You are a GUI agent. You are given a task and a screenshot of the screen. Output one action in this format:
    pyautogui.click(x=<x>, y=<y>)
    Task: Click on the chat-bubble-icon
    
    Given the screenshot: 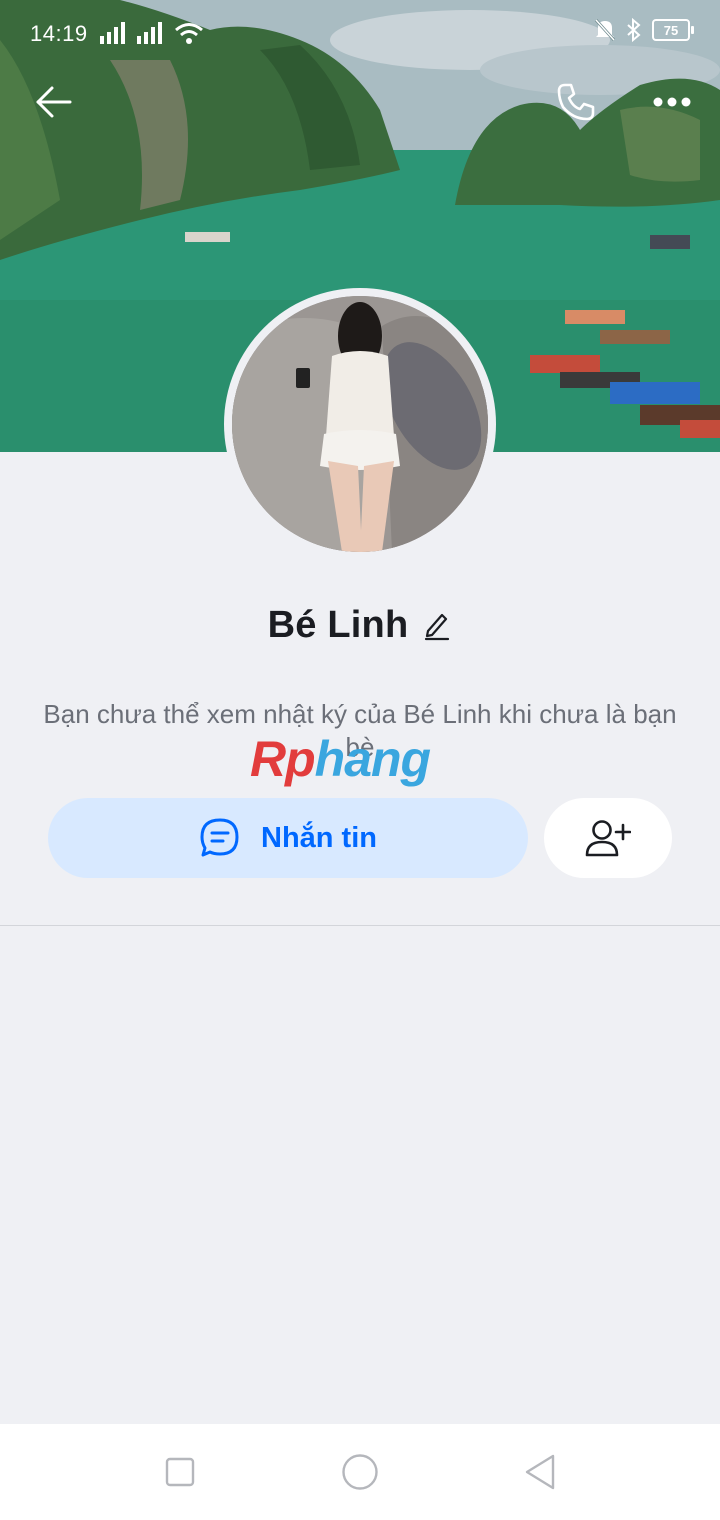 What is the action you would take?
    pyautogui.click(x=219, y=837)
    